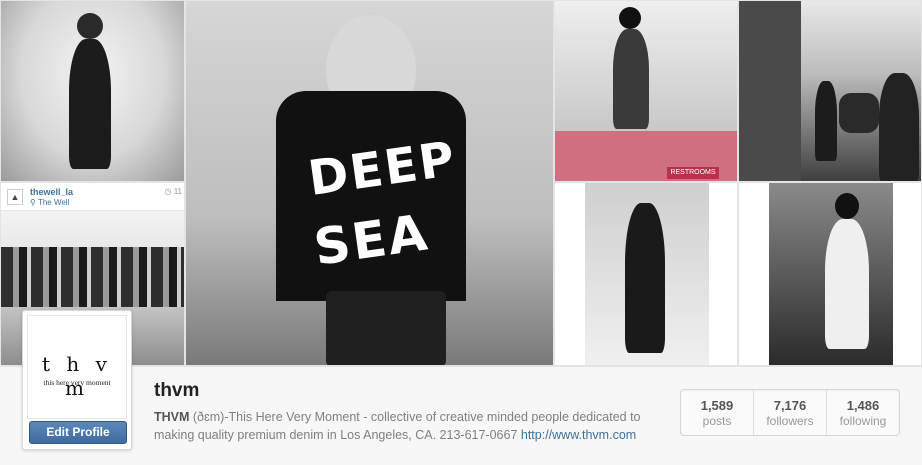 The image size is (922, 465). I want to click on embedded-post-location: ⚲ The Well, so click(49, 202).